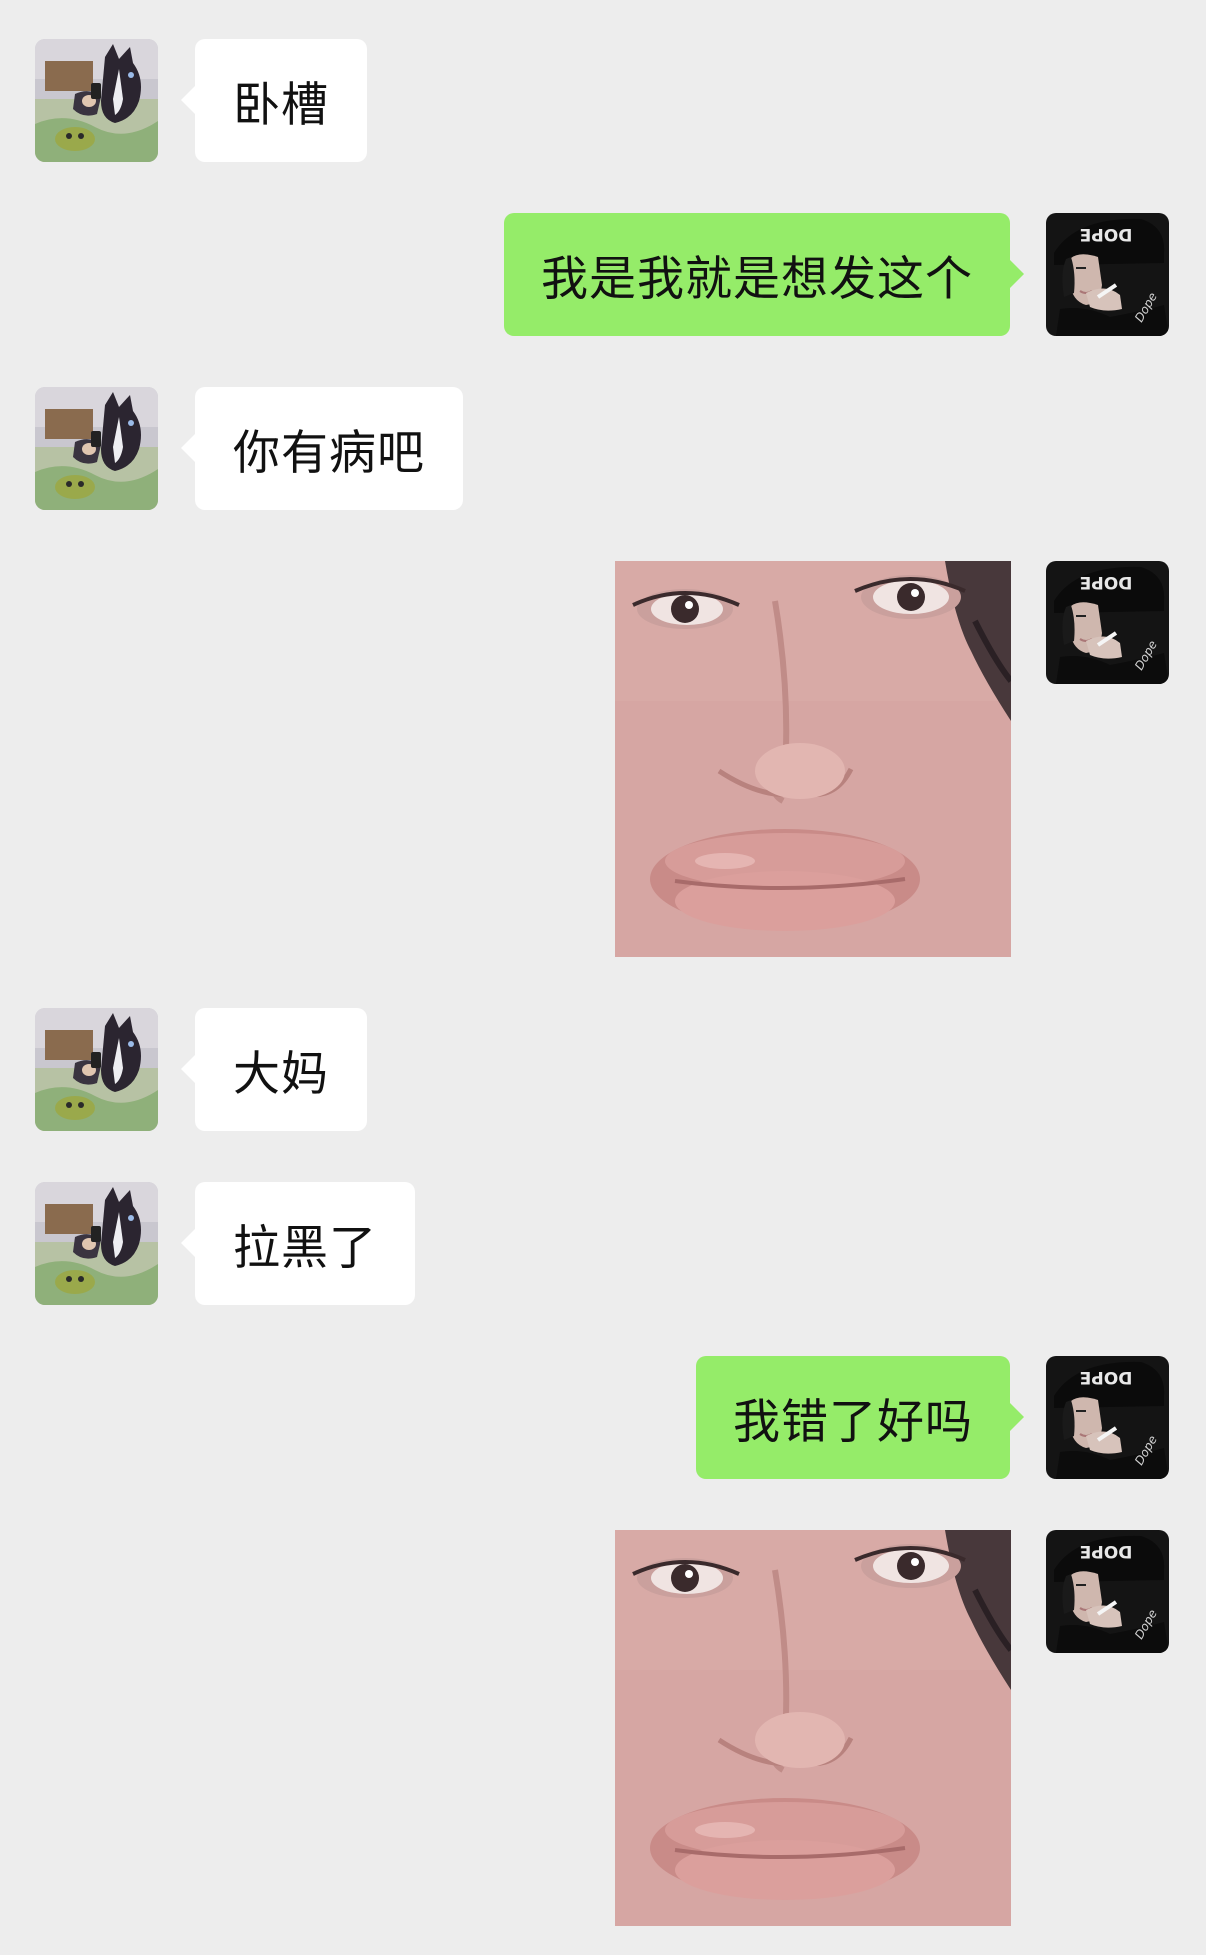 Image resolution: width=1206 pixels, height=1955 pixels. I want to click on incoming-message-bubble: 卧槽, so click(274, 100).